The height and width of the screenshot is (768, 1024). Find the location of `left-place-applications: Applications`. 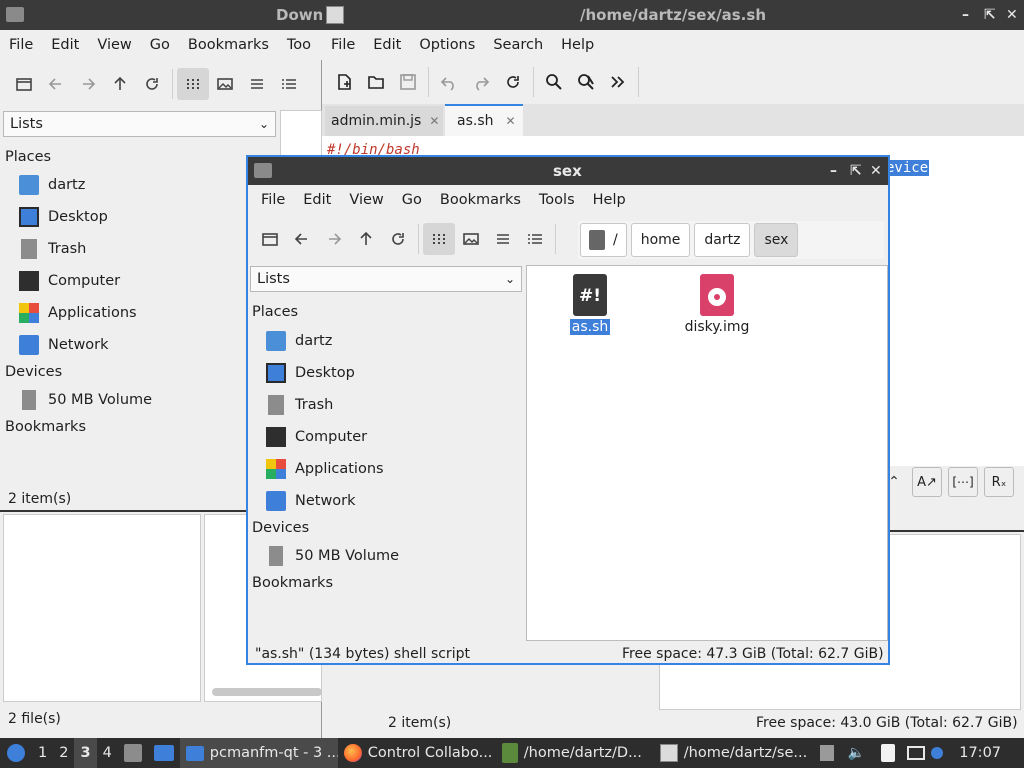

left-place-applications: Applications is located at coordinates (78, 313).